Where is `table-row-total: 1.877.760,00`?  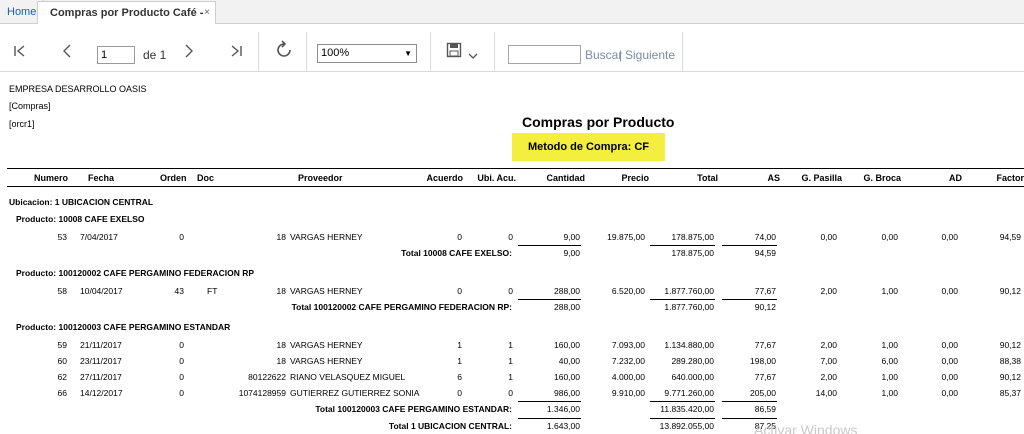 table-row-total: 1.877.760,00 is located at coordinates (689, 291).